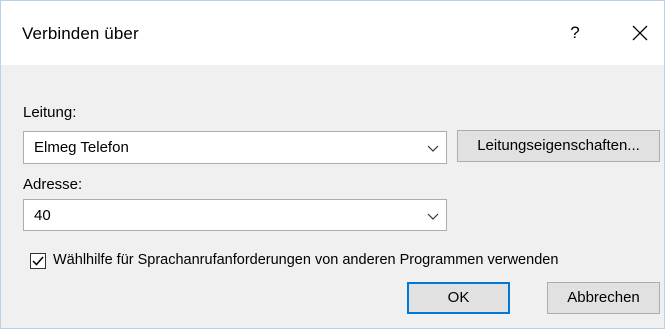 Image resolution: width=665 pixels, height=329 pixels. What do you see at coordinates (235, 147) in the screenshot?
I see `line-select: Elmeg Telefon` at bounding box center [235, 147].